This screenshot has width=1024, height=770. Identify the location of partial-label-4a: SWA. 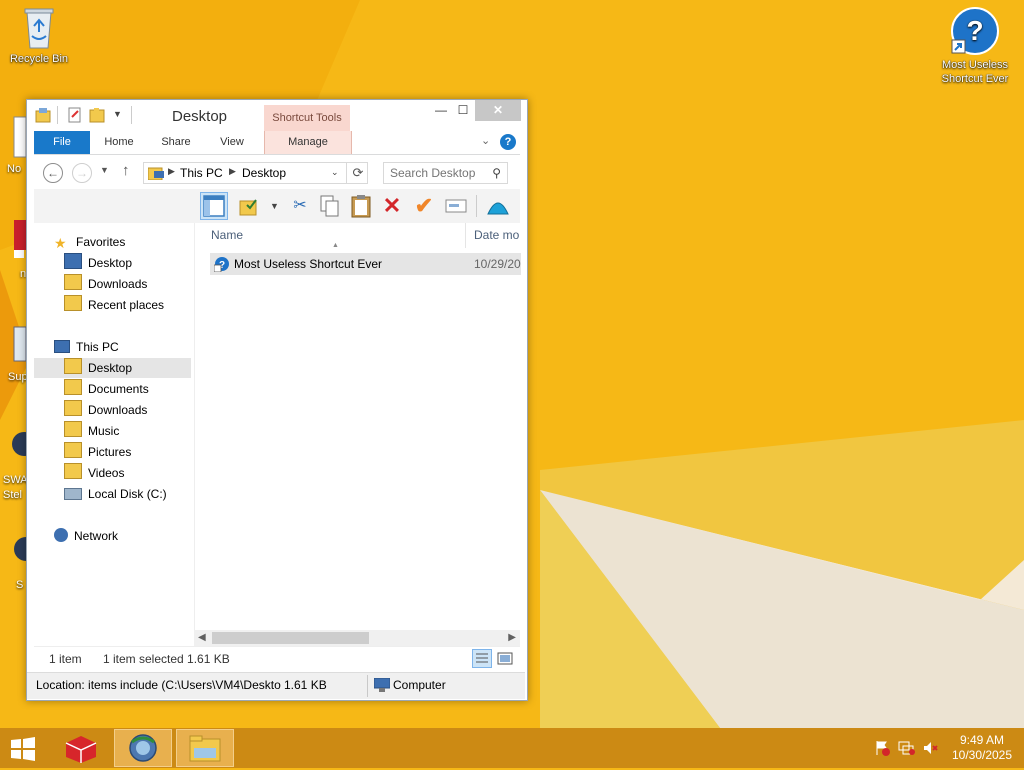
(15, 480).